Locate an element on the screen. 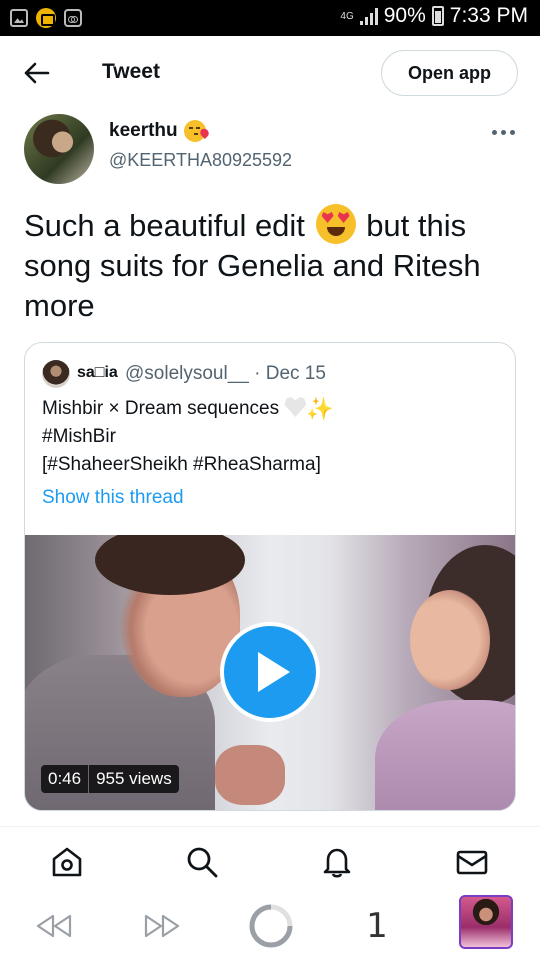  tweet-text-part1: Such a beautiful edit is located at coordinates (164, 225).